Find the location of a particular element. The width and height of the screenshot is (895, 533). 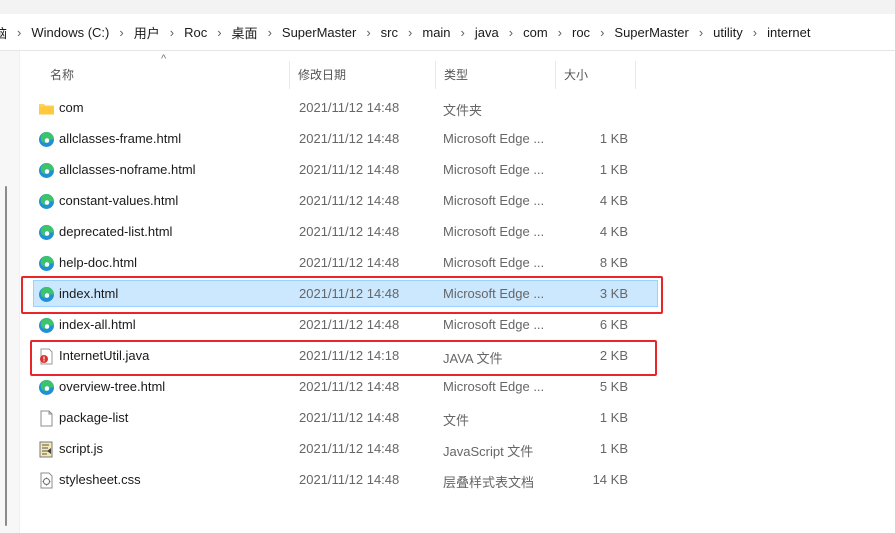

file-type: 层叠样式表文档 is located at coordinates (489, 482).